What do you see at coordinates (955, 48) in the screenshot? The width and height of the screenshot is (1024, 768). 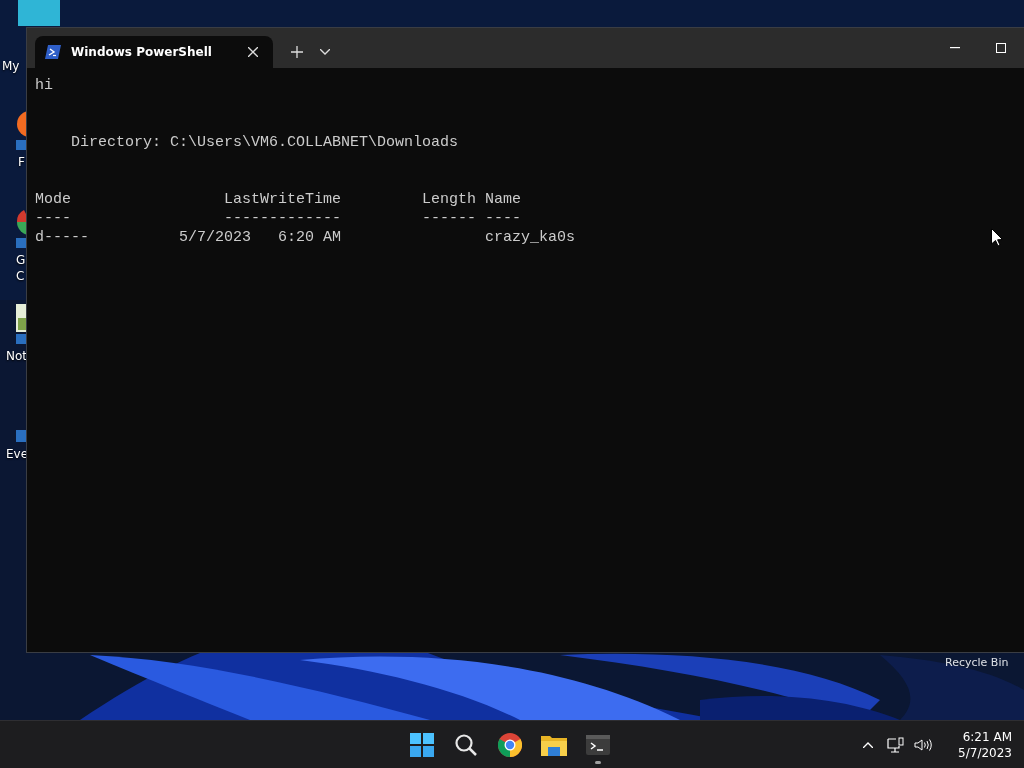 I see `minimize-icon` at bounding box center [955, 48].